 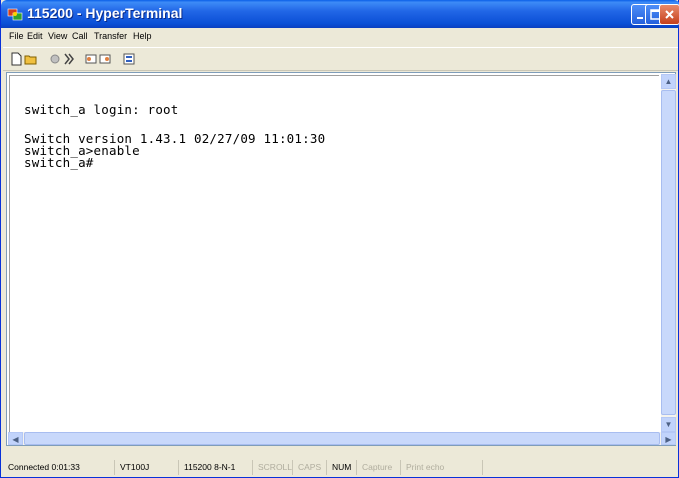 I want to click on chevron-left-icon: ◀, so click(x=15, y=439).